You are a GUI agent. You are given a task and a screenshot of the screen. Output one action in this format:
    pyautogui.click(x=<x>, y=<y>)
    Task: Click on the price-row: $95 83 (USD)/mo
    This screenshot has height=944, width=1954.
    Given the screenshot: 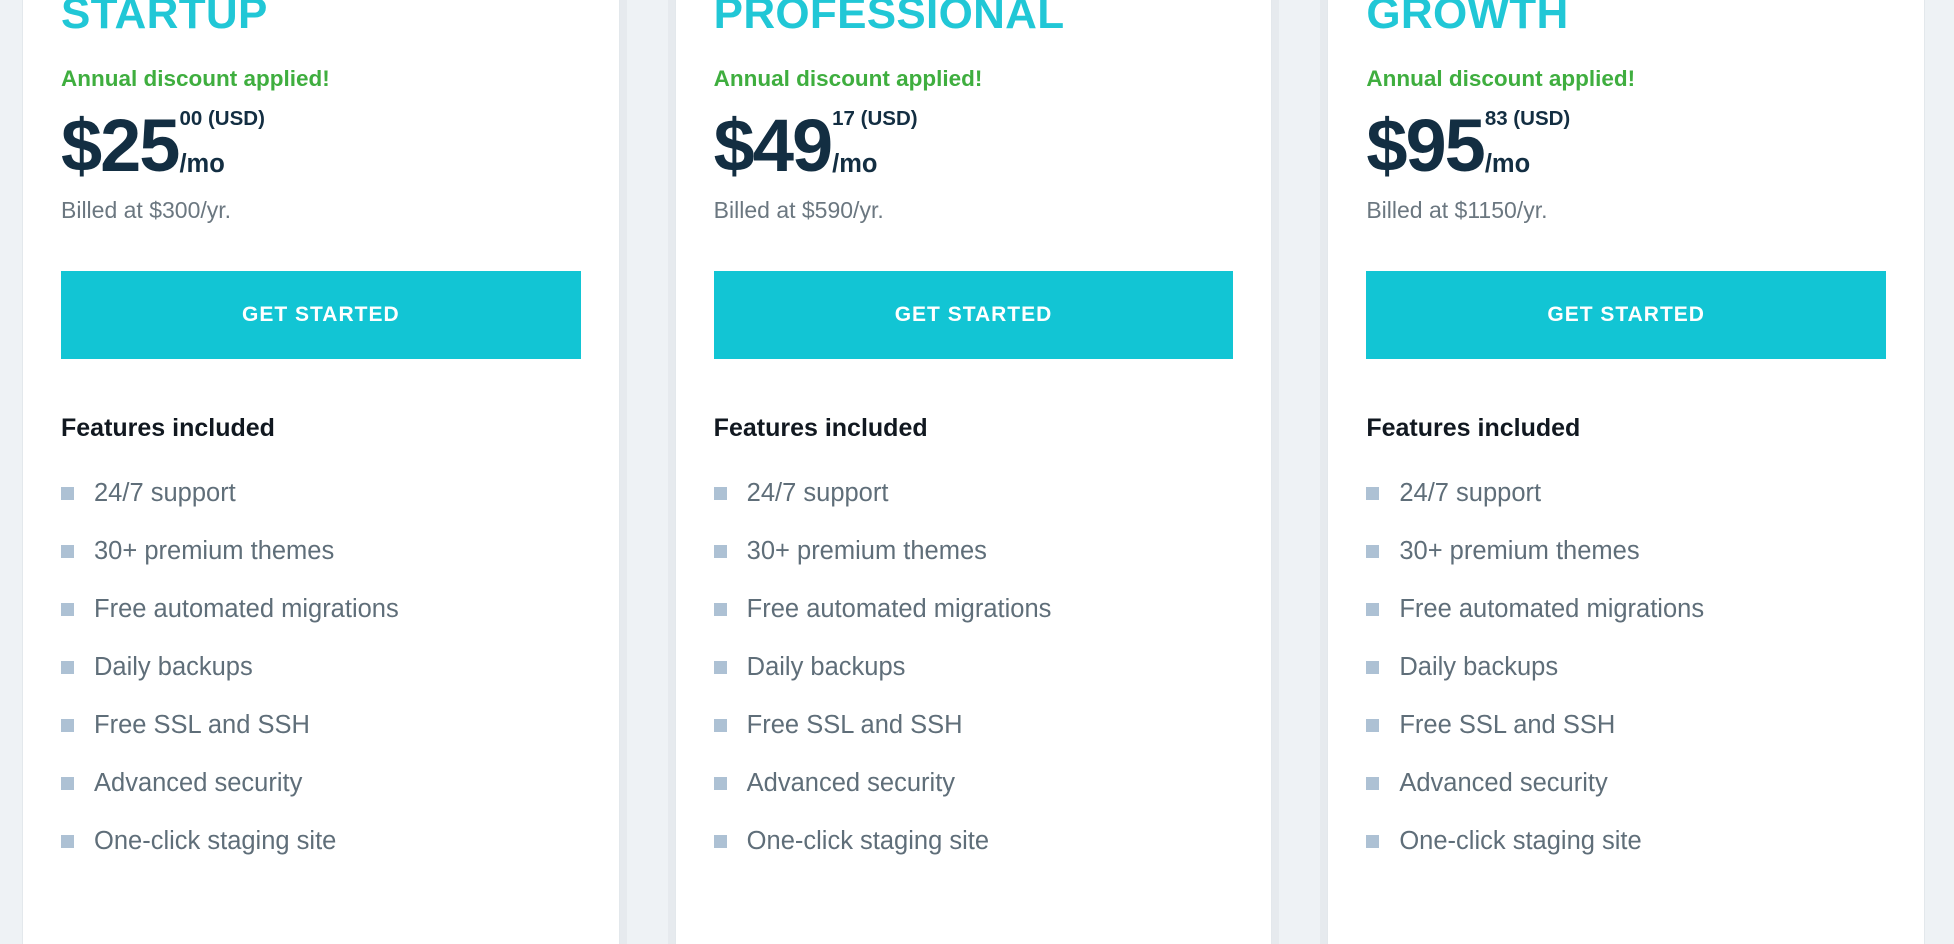 What is the action you would take?
    pyautogui.click(x=1626, y=139)
    